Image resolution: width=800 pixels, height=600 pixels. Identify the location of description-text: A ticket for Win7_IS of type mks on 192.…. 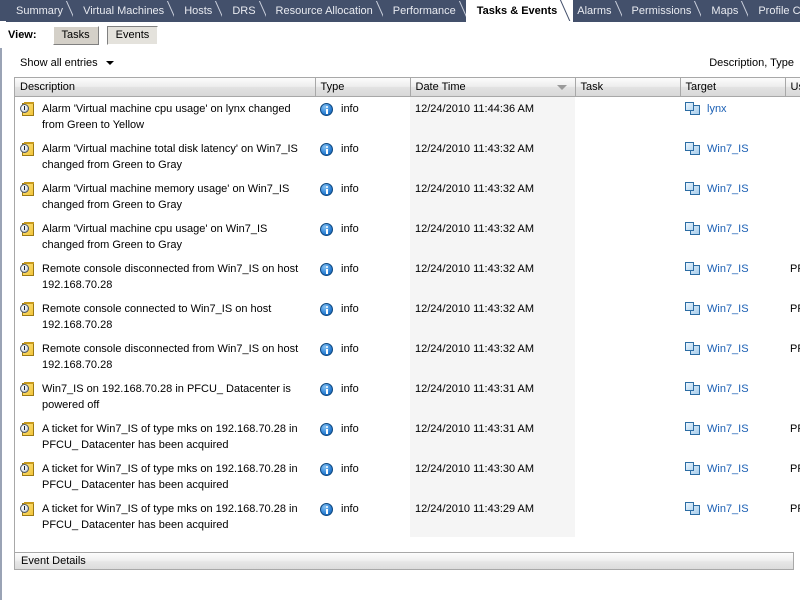
(170, 516).